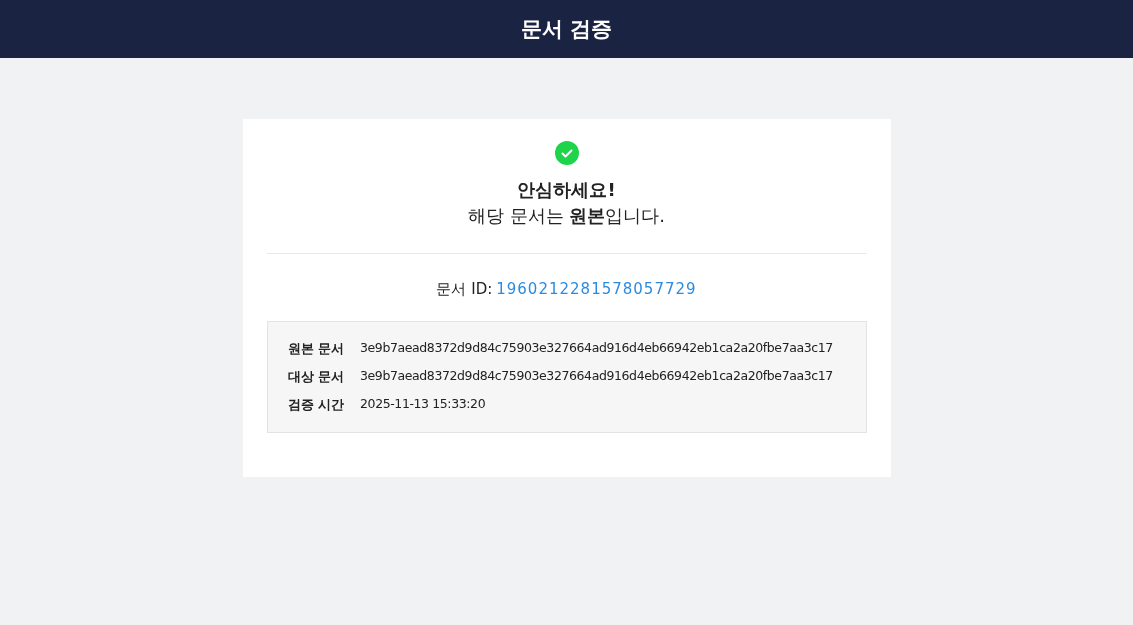 Image resolution: width=1133 pixels, height=625 pixels. I want to click on page-title: 문서 검증, so click(566, 29).